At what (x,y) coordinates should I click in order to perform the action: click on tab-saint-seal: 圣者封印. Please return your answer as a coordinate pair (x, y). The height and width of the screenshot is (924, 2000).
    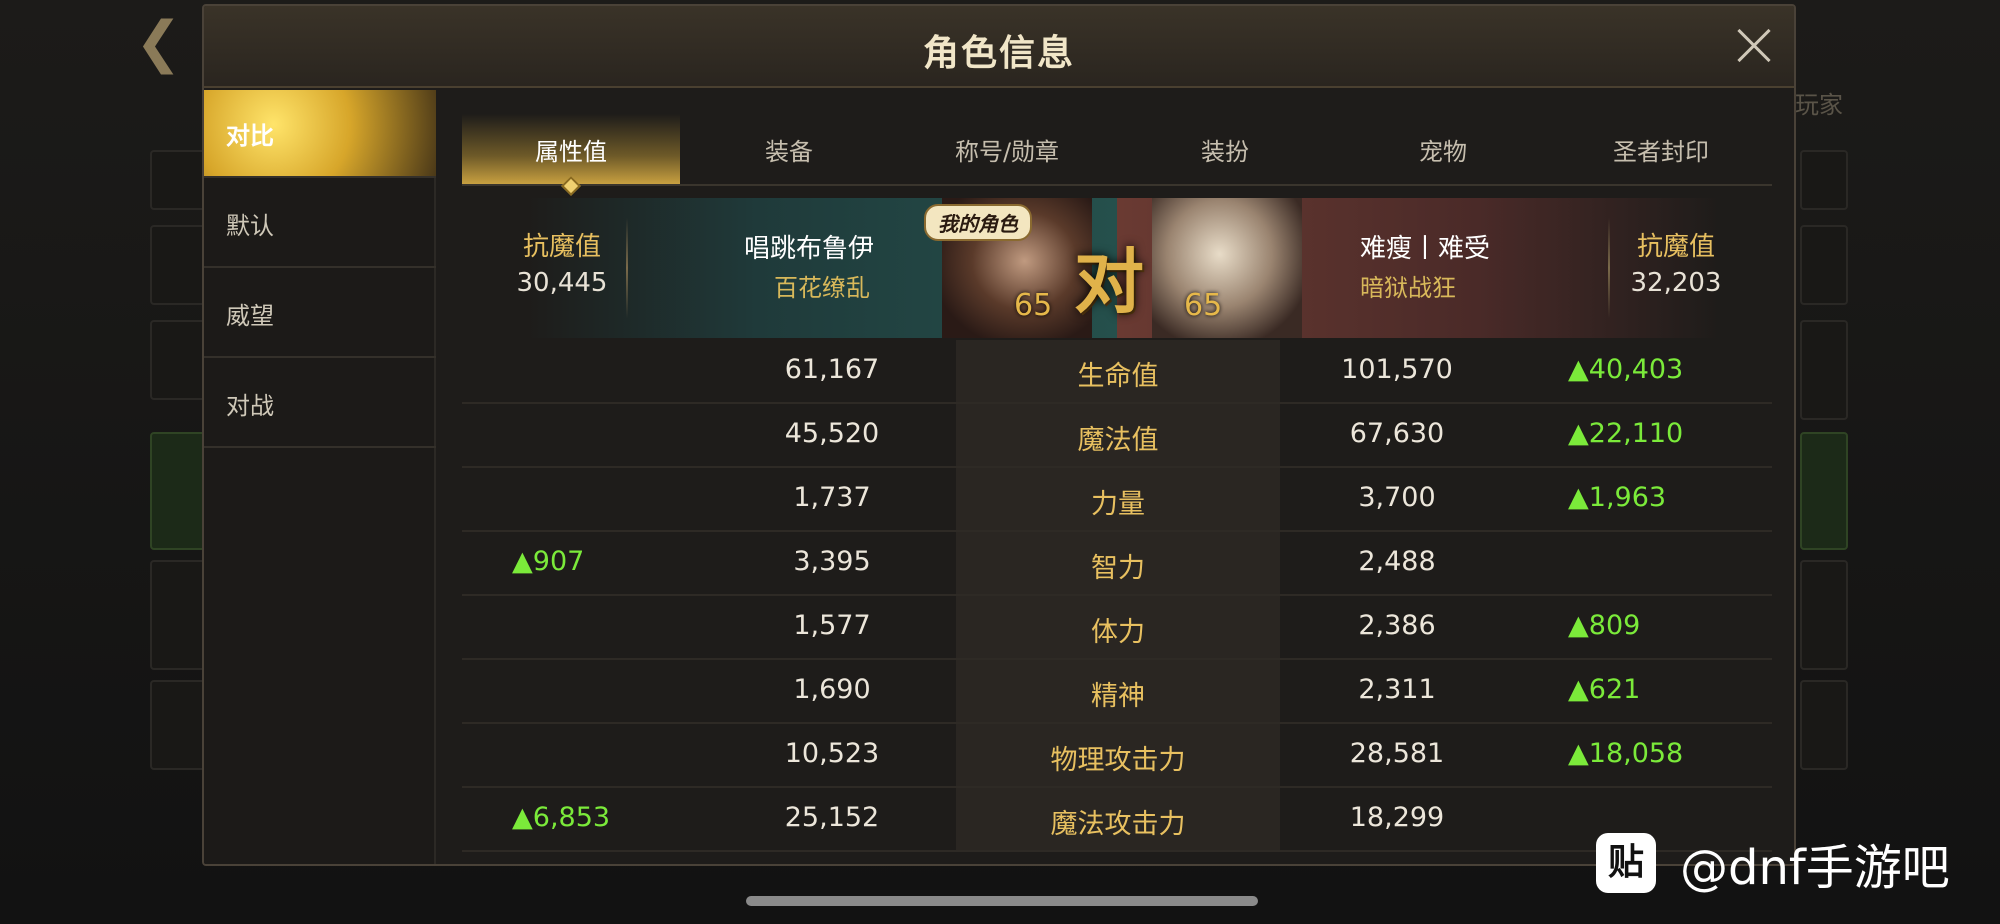
    Looking at the image, I should click on (1661, 149).